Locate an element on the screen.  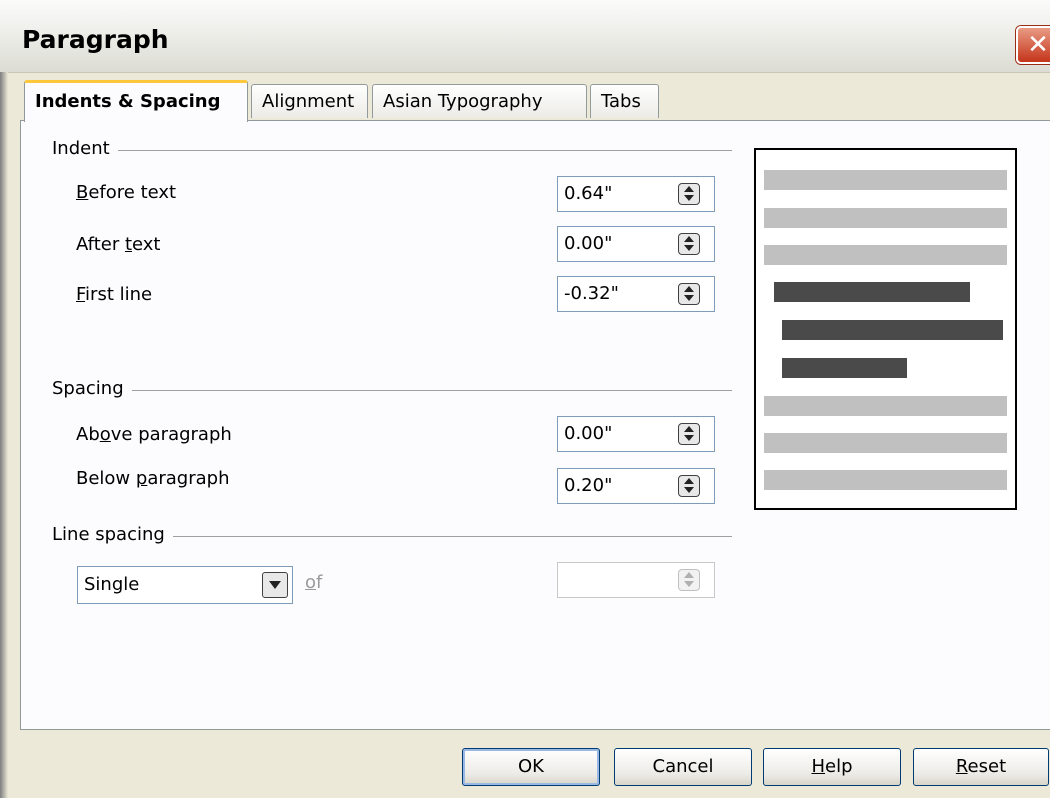
indent-group-label: Indent is located at coordinates (85, 148).